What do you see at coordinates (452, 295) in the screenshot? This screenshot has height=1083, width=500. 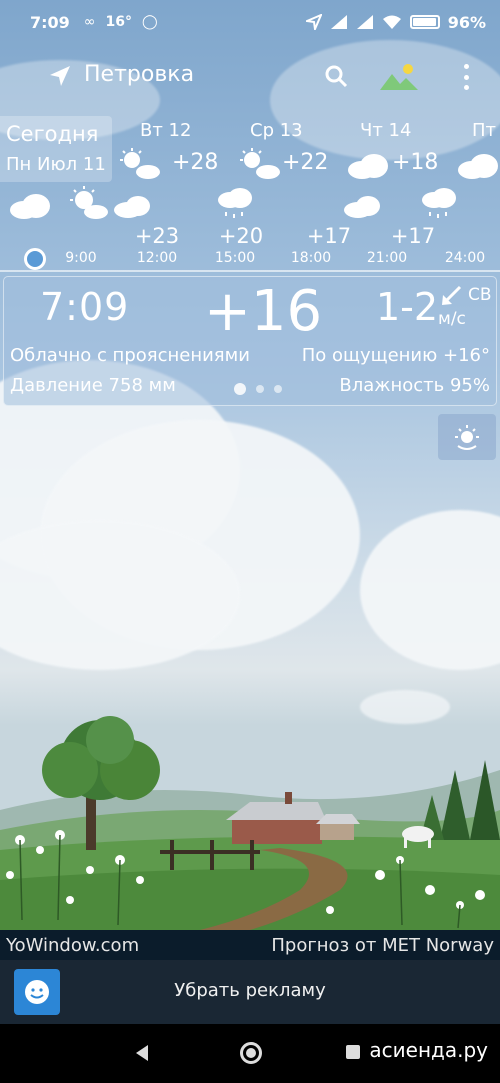 I see `wind-direction-icon` at bounding box center [452, 295].